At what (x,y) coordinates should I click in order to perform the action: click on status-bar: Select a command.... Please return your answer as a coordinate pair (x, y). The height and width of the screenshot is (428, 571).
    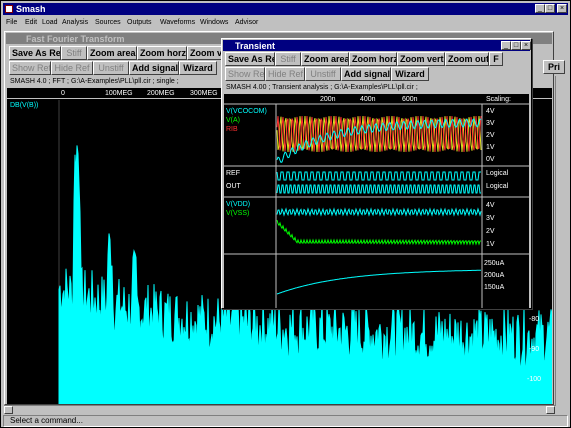
    Looking at the image, I should click on (285, 421).